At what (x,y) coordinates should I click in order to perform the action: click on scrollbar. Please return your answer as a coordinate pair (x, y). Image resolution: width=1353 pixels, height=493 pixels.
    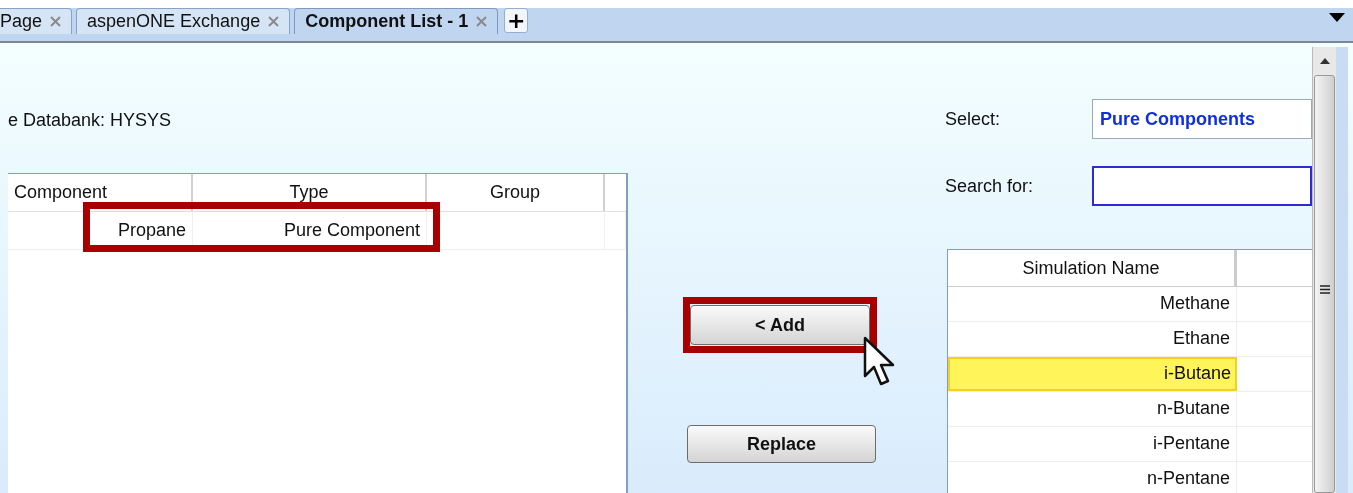
    Looking at the image, I should click on (1330, 270).